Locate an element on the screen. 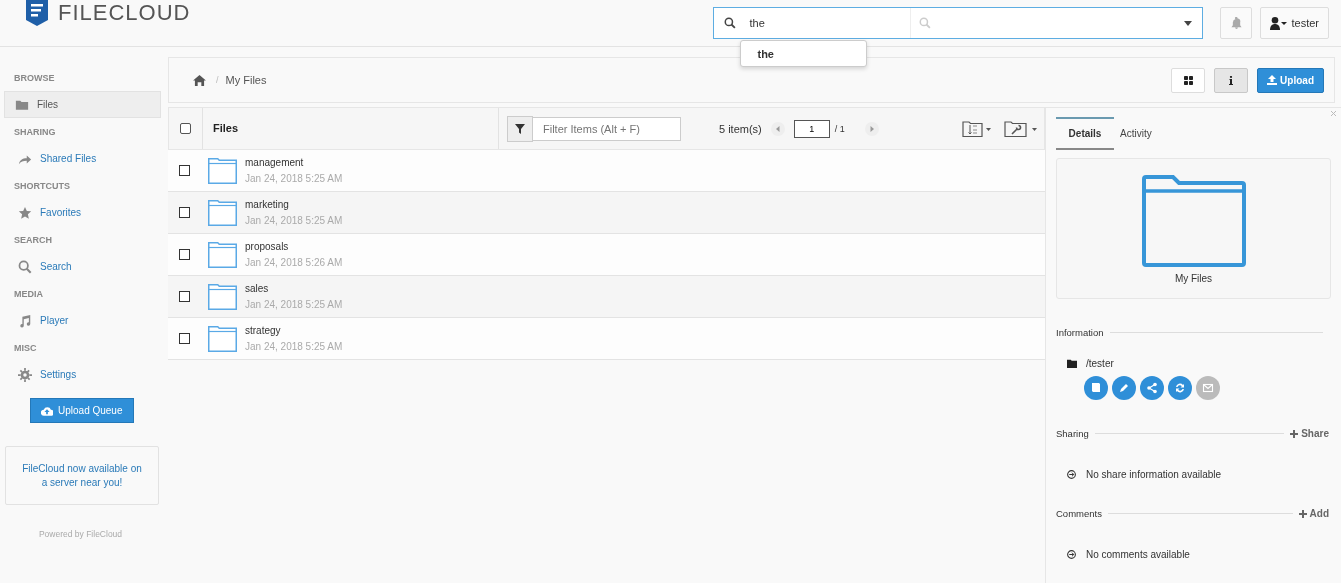 This screenshot has width=1341, height=583. sidebar-item: Files is located at coordinates (82, 104).